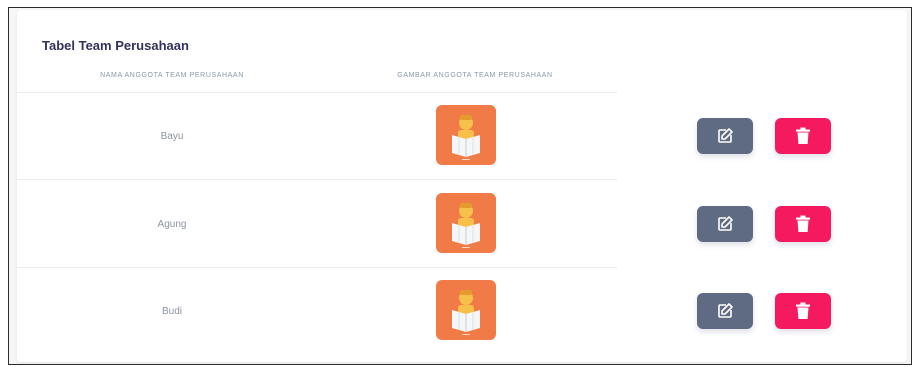 The height and width of the screenshot is (367, 914). What do you see at coordinates (317, 179) in the screenshot?
I see `row-divider` at bounding box center [317, 179].